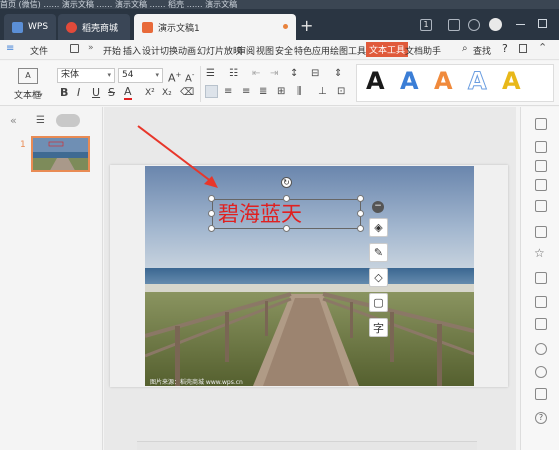  I want to click on italic-button: I, so click(78, 93).